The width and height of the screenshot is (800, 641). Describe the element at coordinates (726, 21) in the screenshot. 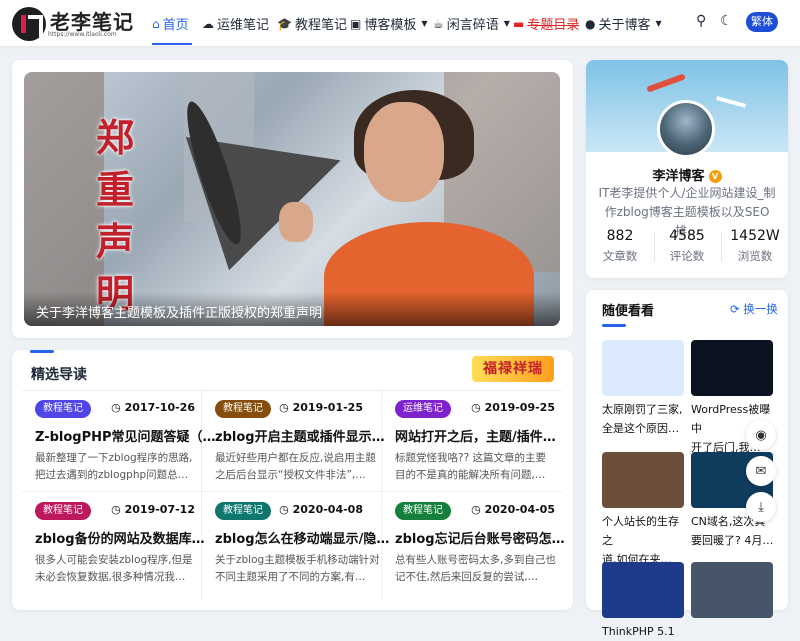

I see `moon-icon: ☾` at that location.